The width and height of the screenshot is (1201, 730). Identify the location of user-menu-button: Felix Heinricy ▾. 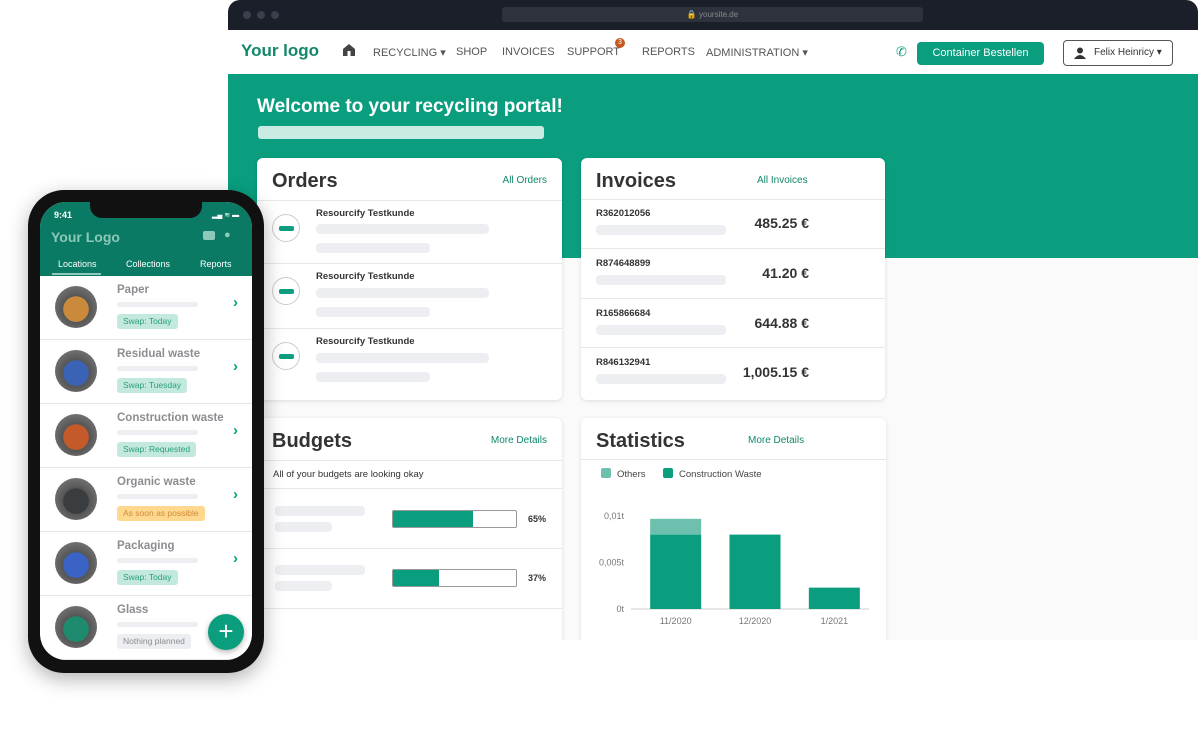
(1118, 53).